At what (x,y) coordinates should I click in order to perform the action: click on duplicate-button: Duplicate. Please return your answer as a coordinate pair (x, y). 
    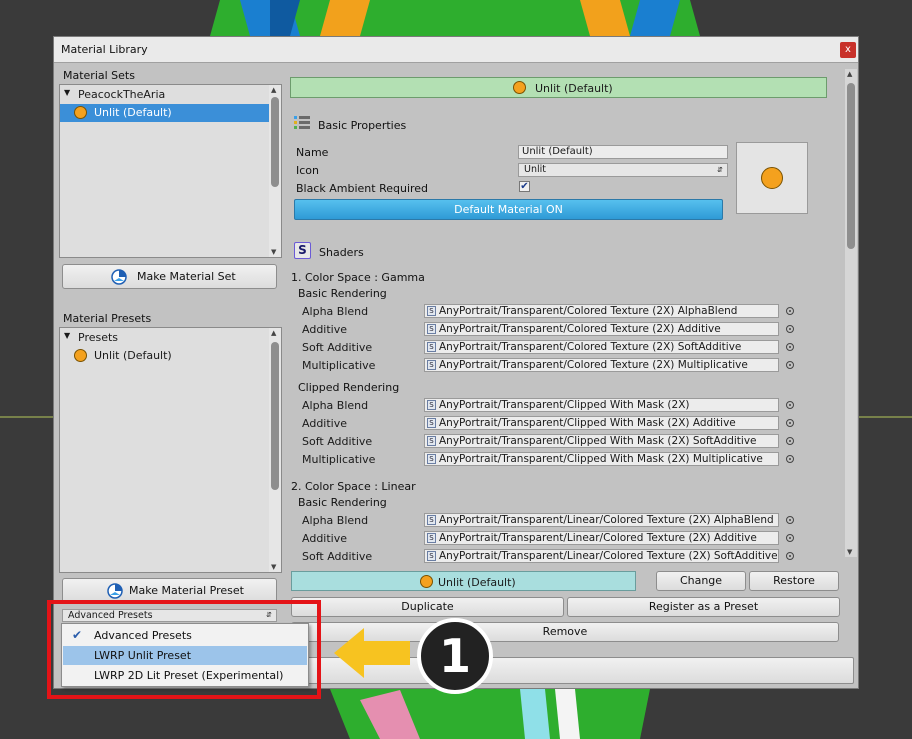
    Looking at the image, I should click on (427, 607).